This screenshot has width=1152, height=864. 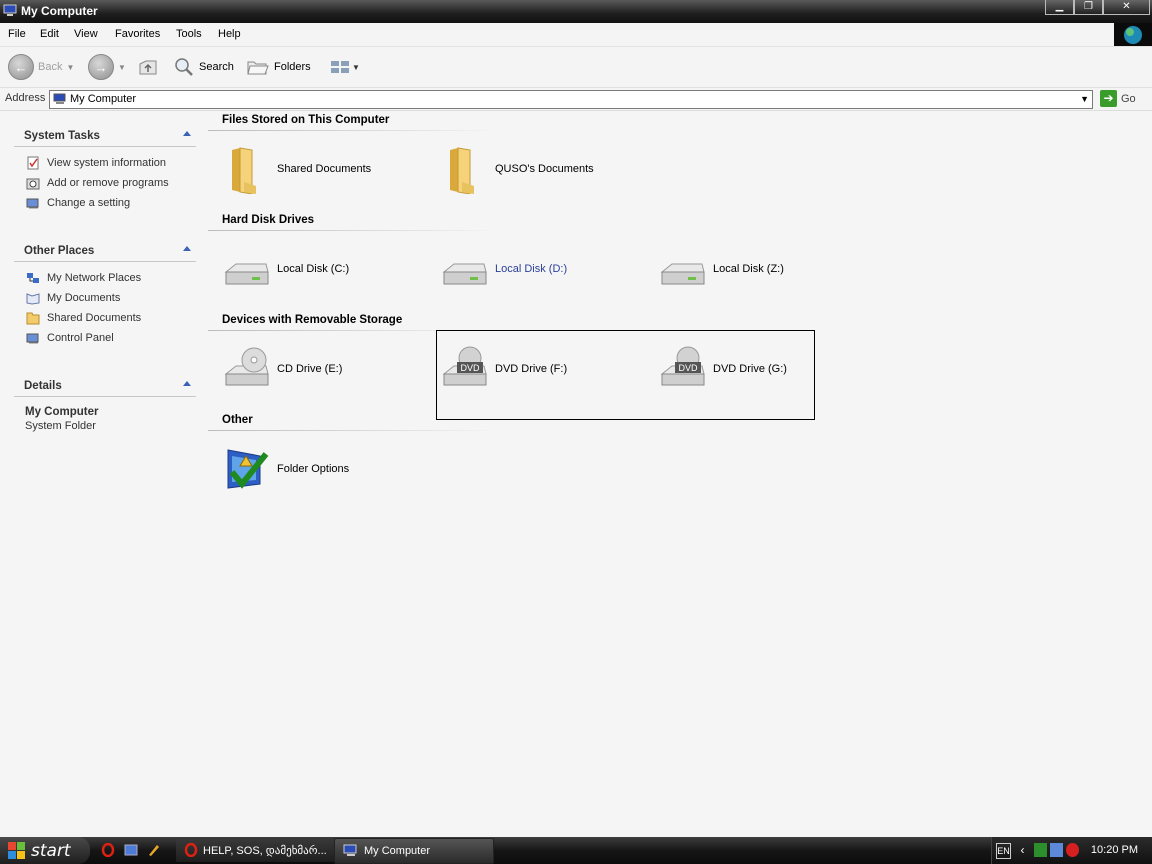 I want to click on tray-alert-icon, so click(x=1072, y=850).